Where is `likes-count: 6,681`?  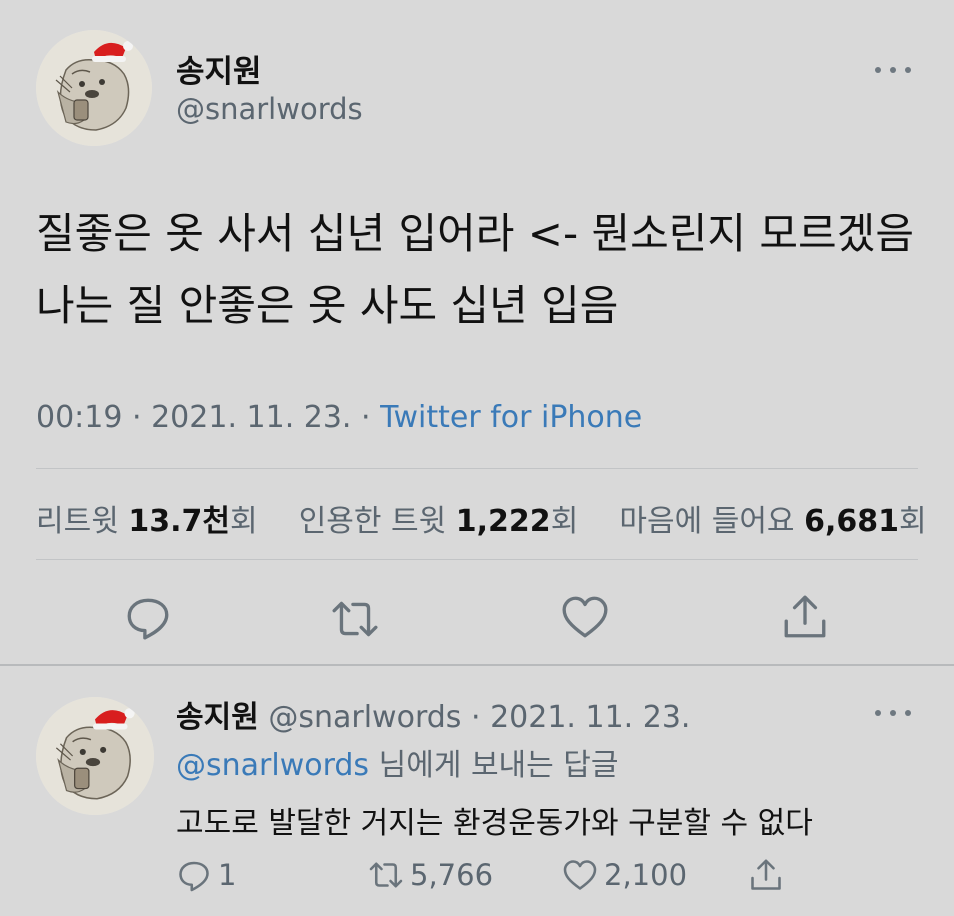
likes-count: 6,681 is located at coordinates (851, 521).